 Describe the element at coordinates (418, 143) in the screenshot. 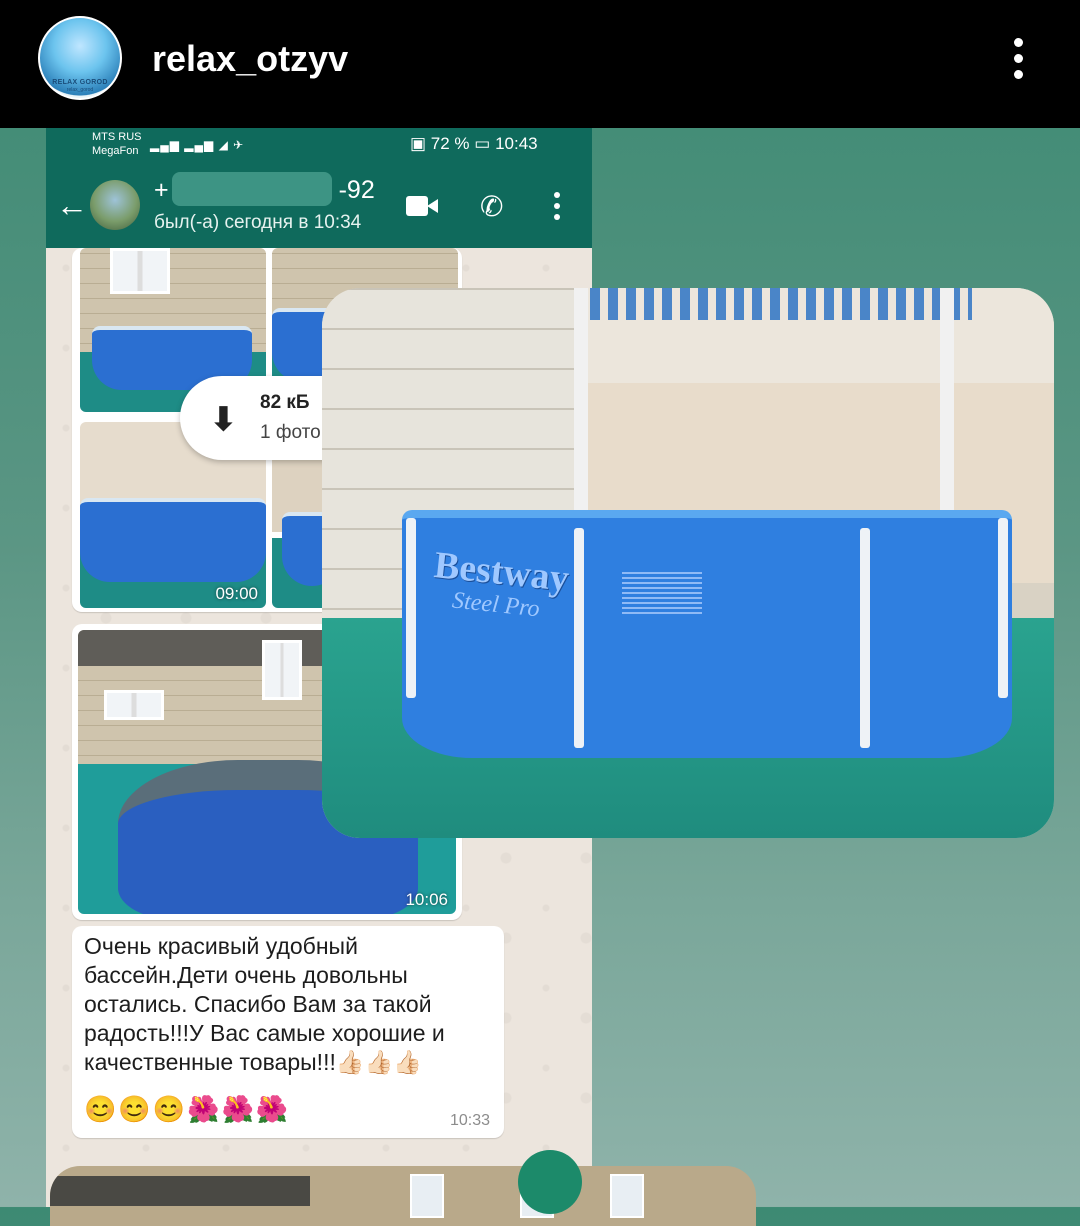

I see `nfc-icon: ▣` at that location.